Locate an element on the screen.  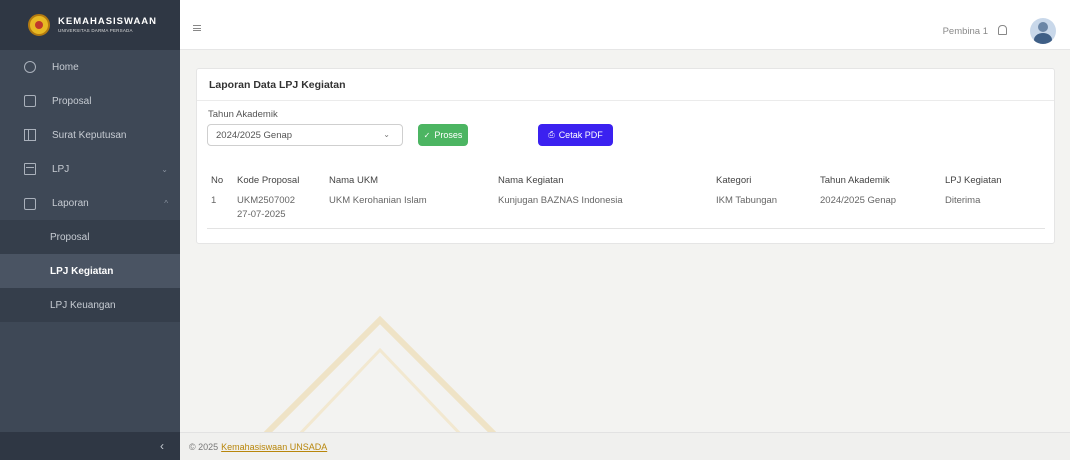
sidebar-item-label: Surat Keputusan is located at coordinates (89, 135).